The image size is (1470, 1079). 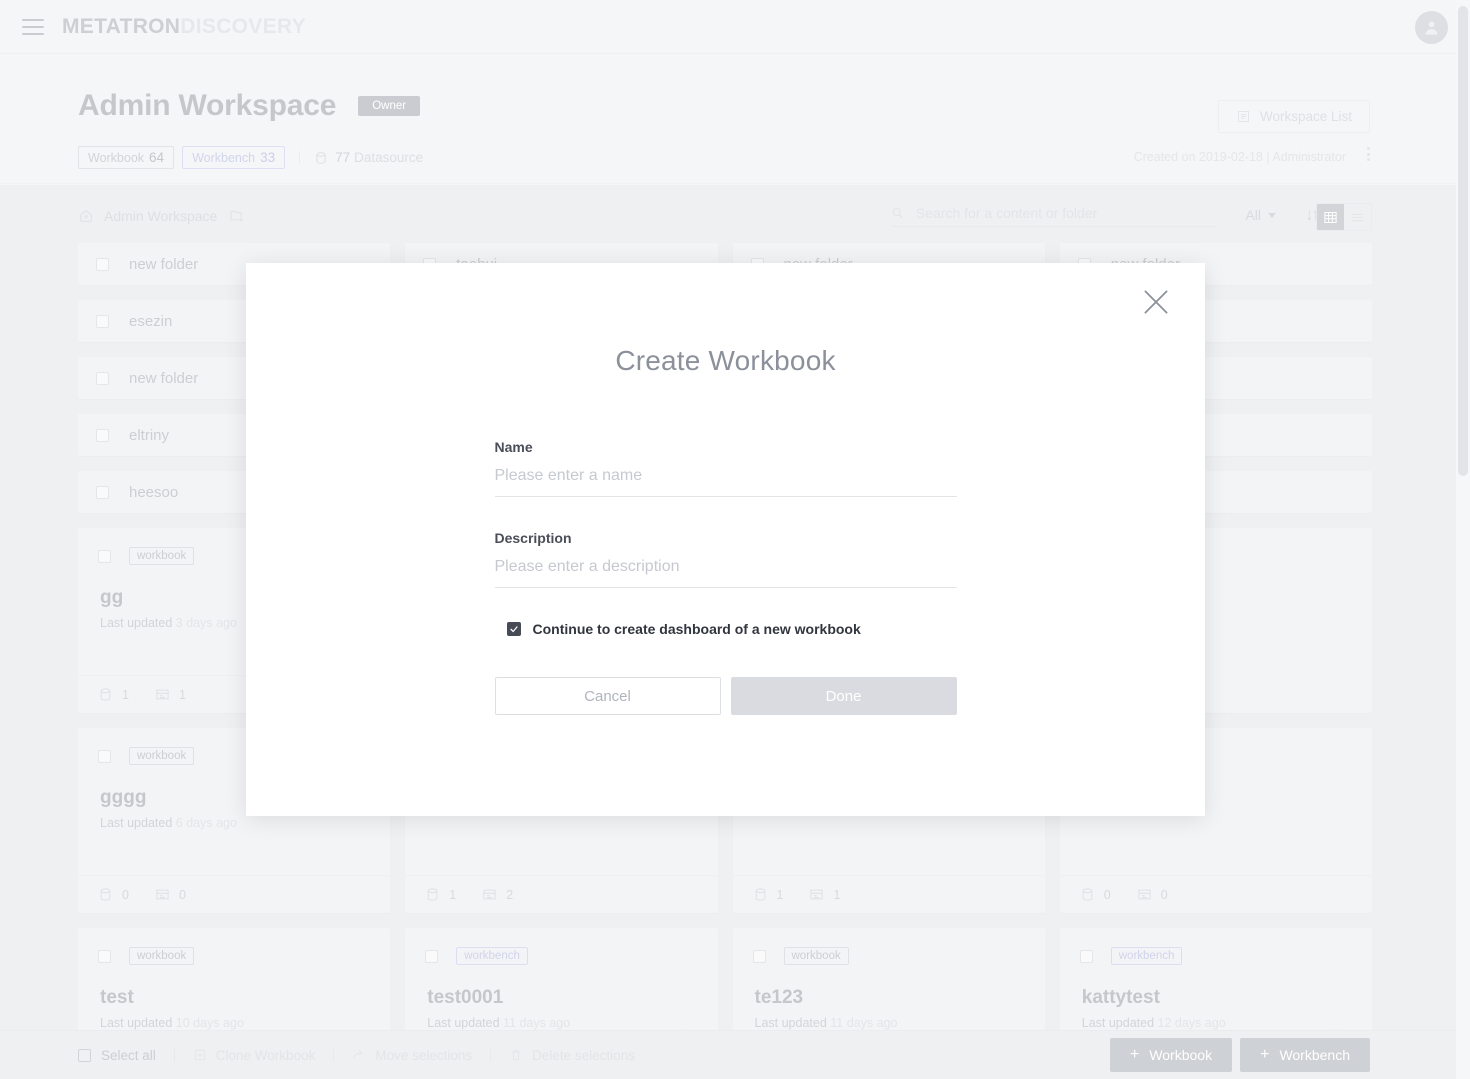 I want to click on close-icon, so click(x=1156, y=302).